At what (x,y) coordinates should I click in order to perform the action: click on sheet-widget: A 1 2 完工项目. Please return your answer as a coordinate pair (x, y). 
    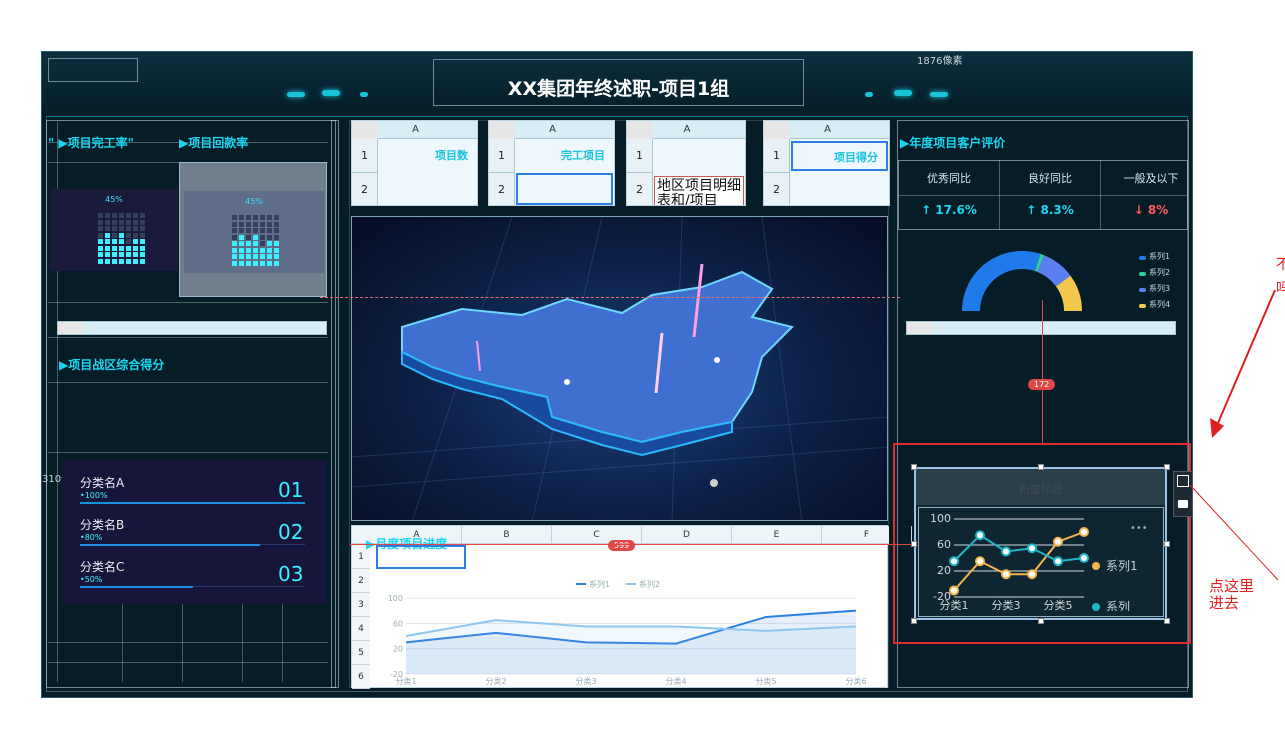
    Looking at the image, I should click on (551, 163).